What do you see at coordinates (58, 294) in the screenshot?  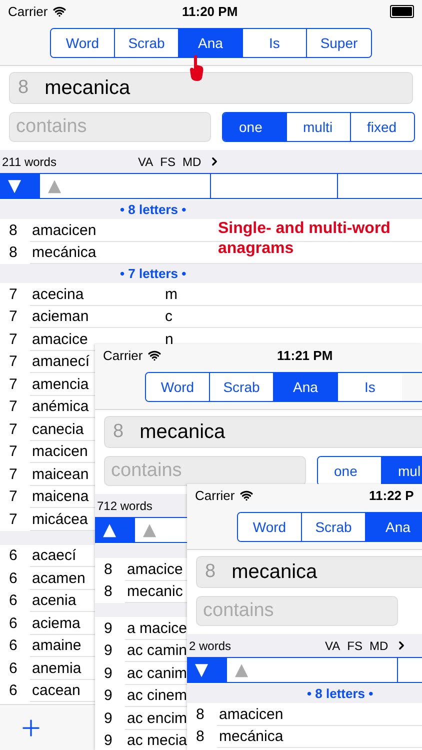 I see `word-text: acecina` at bounding box center [58, 294].